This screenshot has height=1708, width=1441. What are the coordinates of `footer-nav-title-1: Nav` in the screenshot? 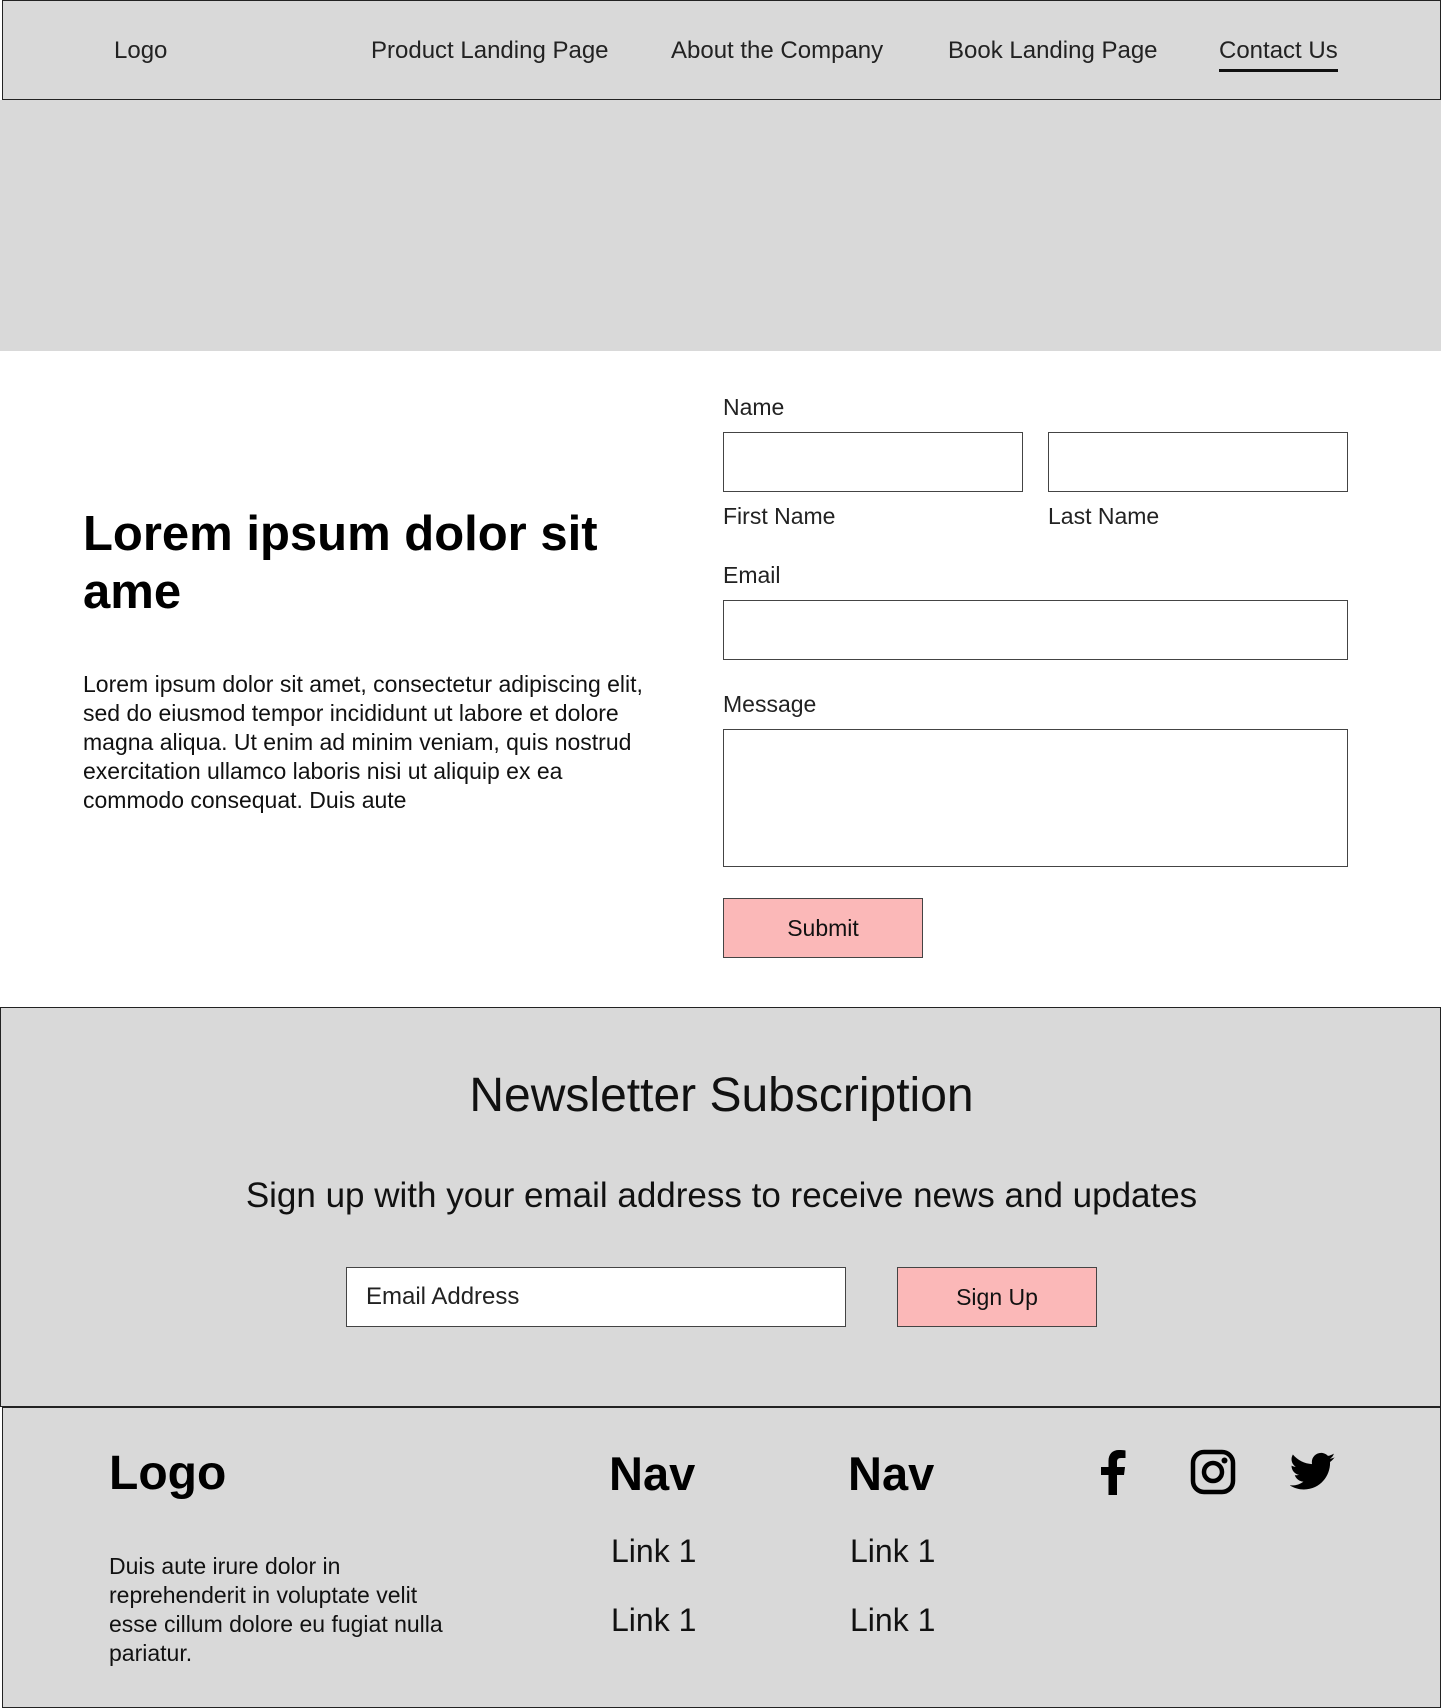 It's located at (652, 1473).